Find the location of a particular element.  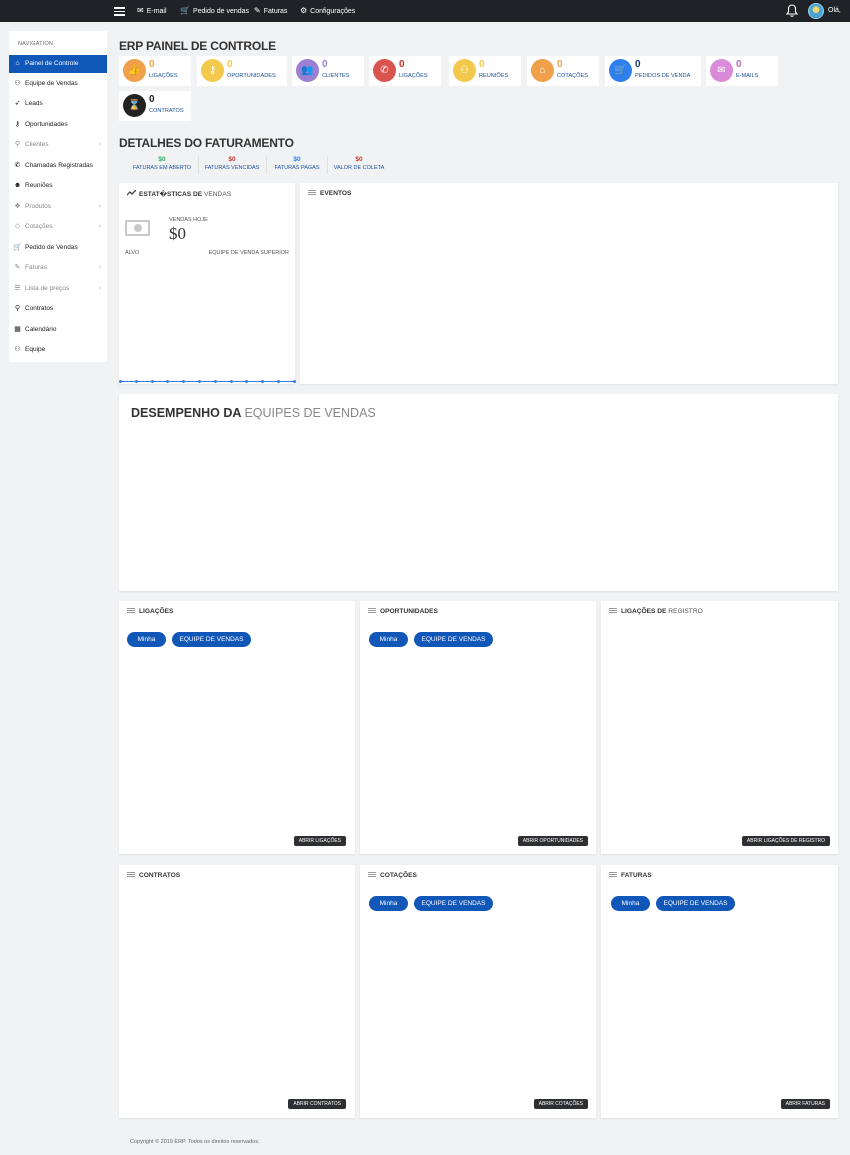

stat-card: ⌛ 0 CONTRATOS is located at coordinates (155, 106).